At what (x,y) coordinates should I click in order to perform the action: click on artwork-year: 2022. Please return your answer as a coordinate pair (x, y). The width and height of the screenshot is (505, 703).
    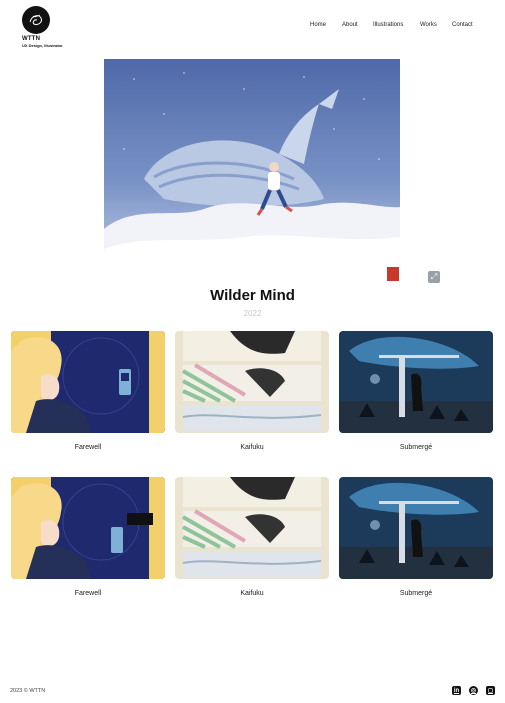
    Looking at the image, I should click on (252, 313).